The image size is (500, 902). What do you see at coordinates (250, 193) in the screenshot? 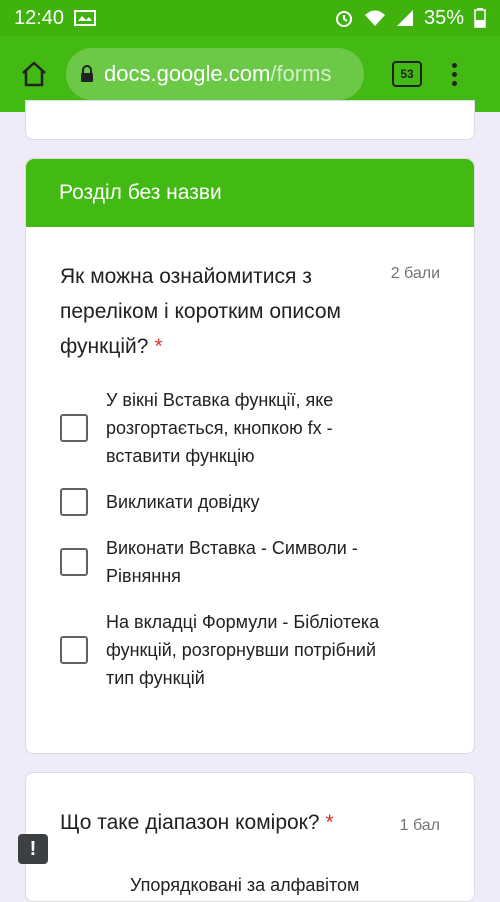
I see `section-title: Розділ без назви` at bounding box center [250, 193].